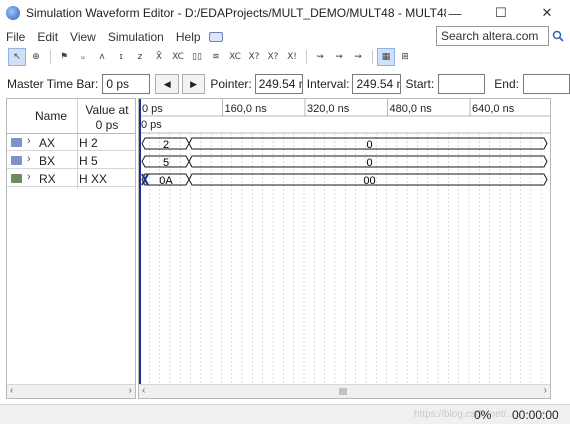  What do you see at coordinates (167, 84) in the screenshot?
I see `previous-transition-button: ◀` at bounding box center [167, 84].